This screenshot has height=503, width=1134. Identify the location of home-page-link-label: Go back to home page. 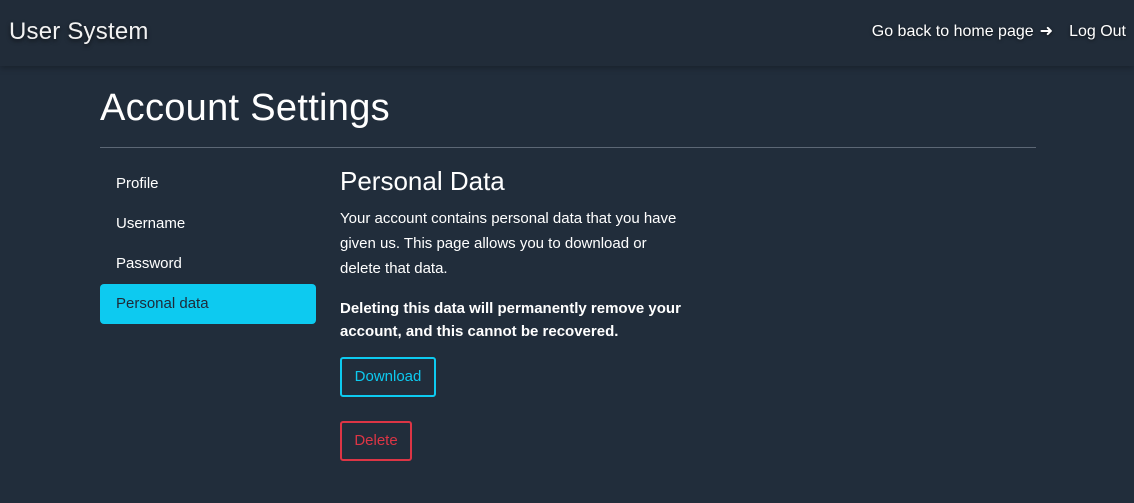
(952, 31).